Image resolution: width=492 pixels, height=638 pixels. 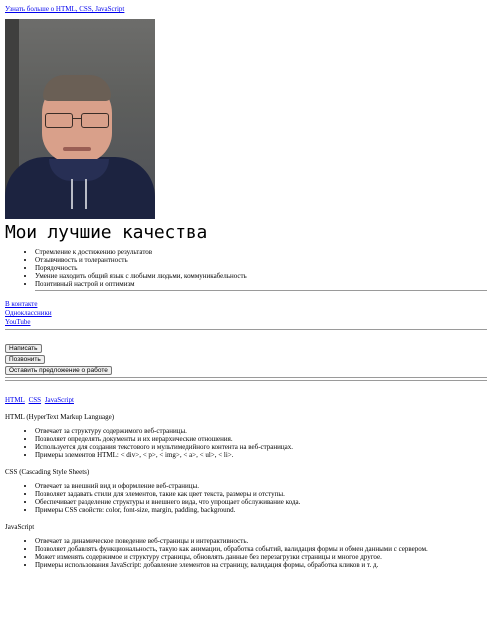 What do you see at coordinates (15, 400) in the screenshot?
I see `tab-html: HTML` at bounding box center [15, 400].